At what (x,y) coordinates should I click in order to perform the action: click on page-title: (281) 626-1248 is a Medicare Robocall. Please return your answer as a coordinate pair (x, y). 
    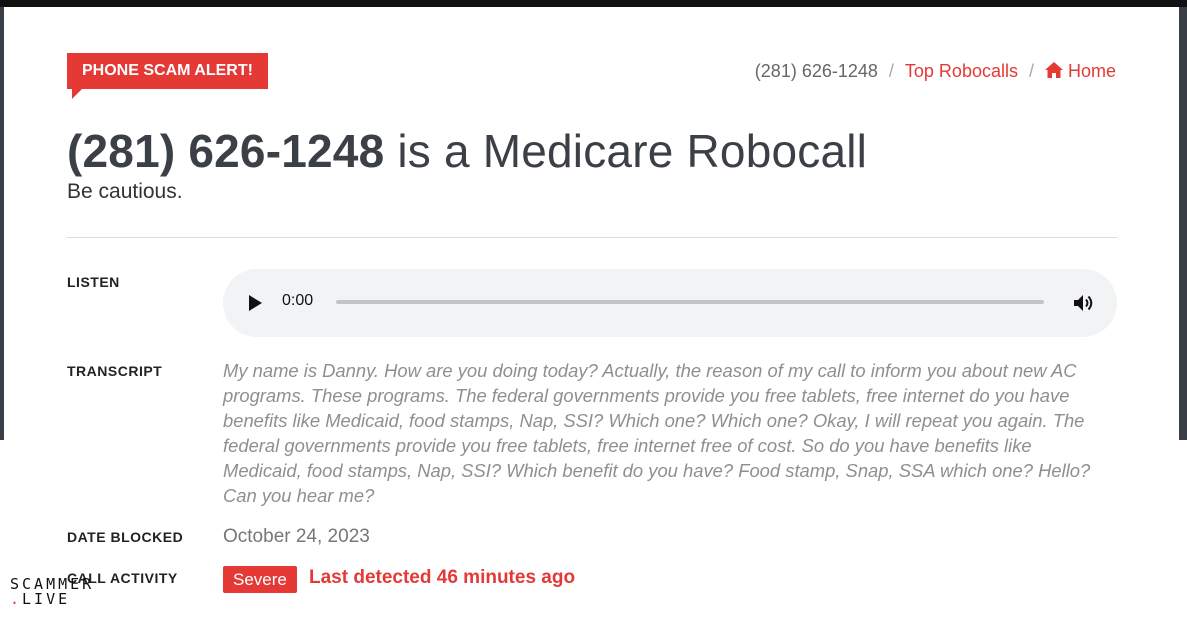
    Looking at the image, I should click on (467, 151).